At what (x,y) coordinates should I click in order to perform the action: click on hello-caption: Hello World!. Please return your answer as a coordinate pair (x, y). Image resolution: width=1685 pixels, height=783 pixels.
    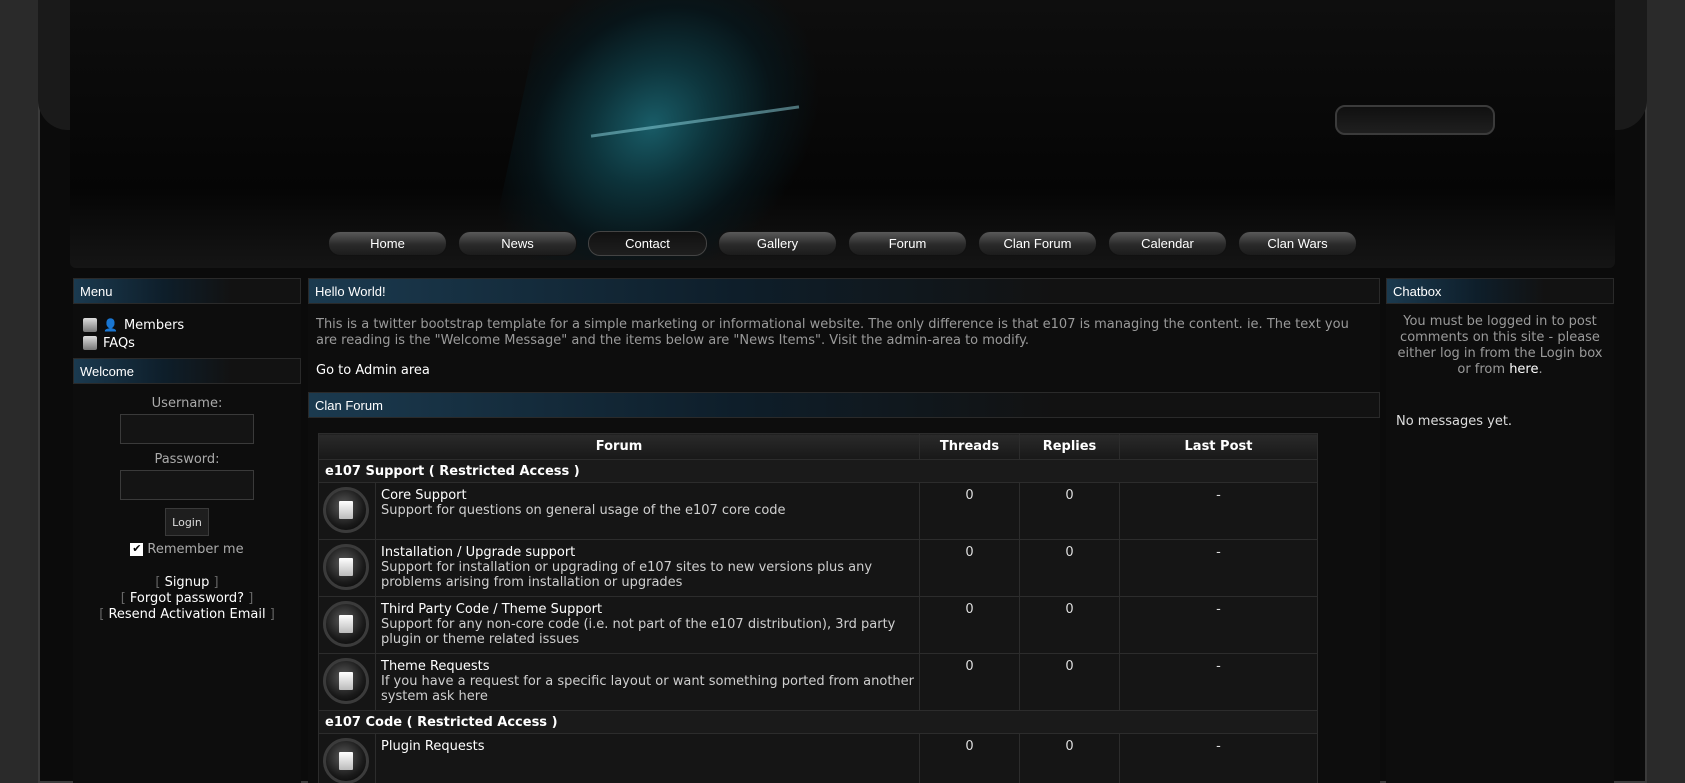
    Looking at the image, I should click on (844, 291).